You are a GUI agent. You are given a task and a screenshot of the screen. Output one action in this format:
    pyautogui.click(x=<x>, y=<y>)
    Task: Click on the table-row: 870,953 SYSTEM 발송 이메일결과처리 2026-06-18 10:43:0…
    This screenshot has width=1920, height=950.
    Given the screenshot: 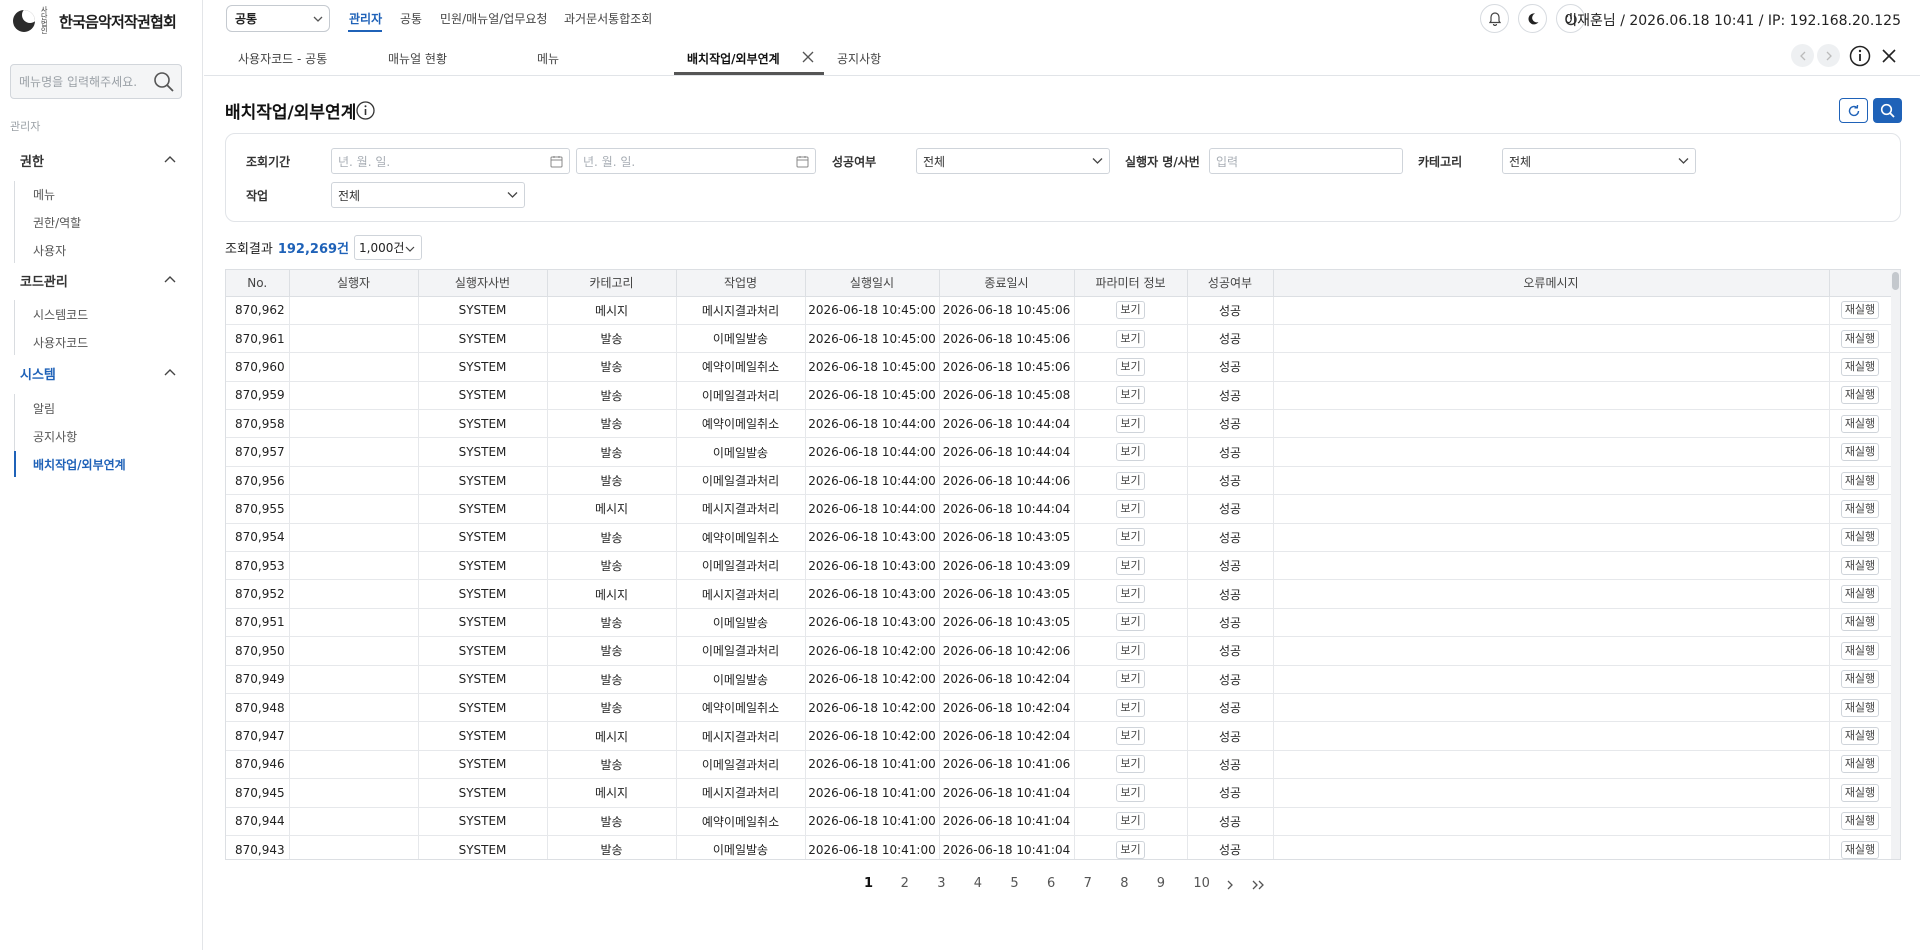 What is the action you would take?
    pyautogui.click(x=1059, y=566)
    